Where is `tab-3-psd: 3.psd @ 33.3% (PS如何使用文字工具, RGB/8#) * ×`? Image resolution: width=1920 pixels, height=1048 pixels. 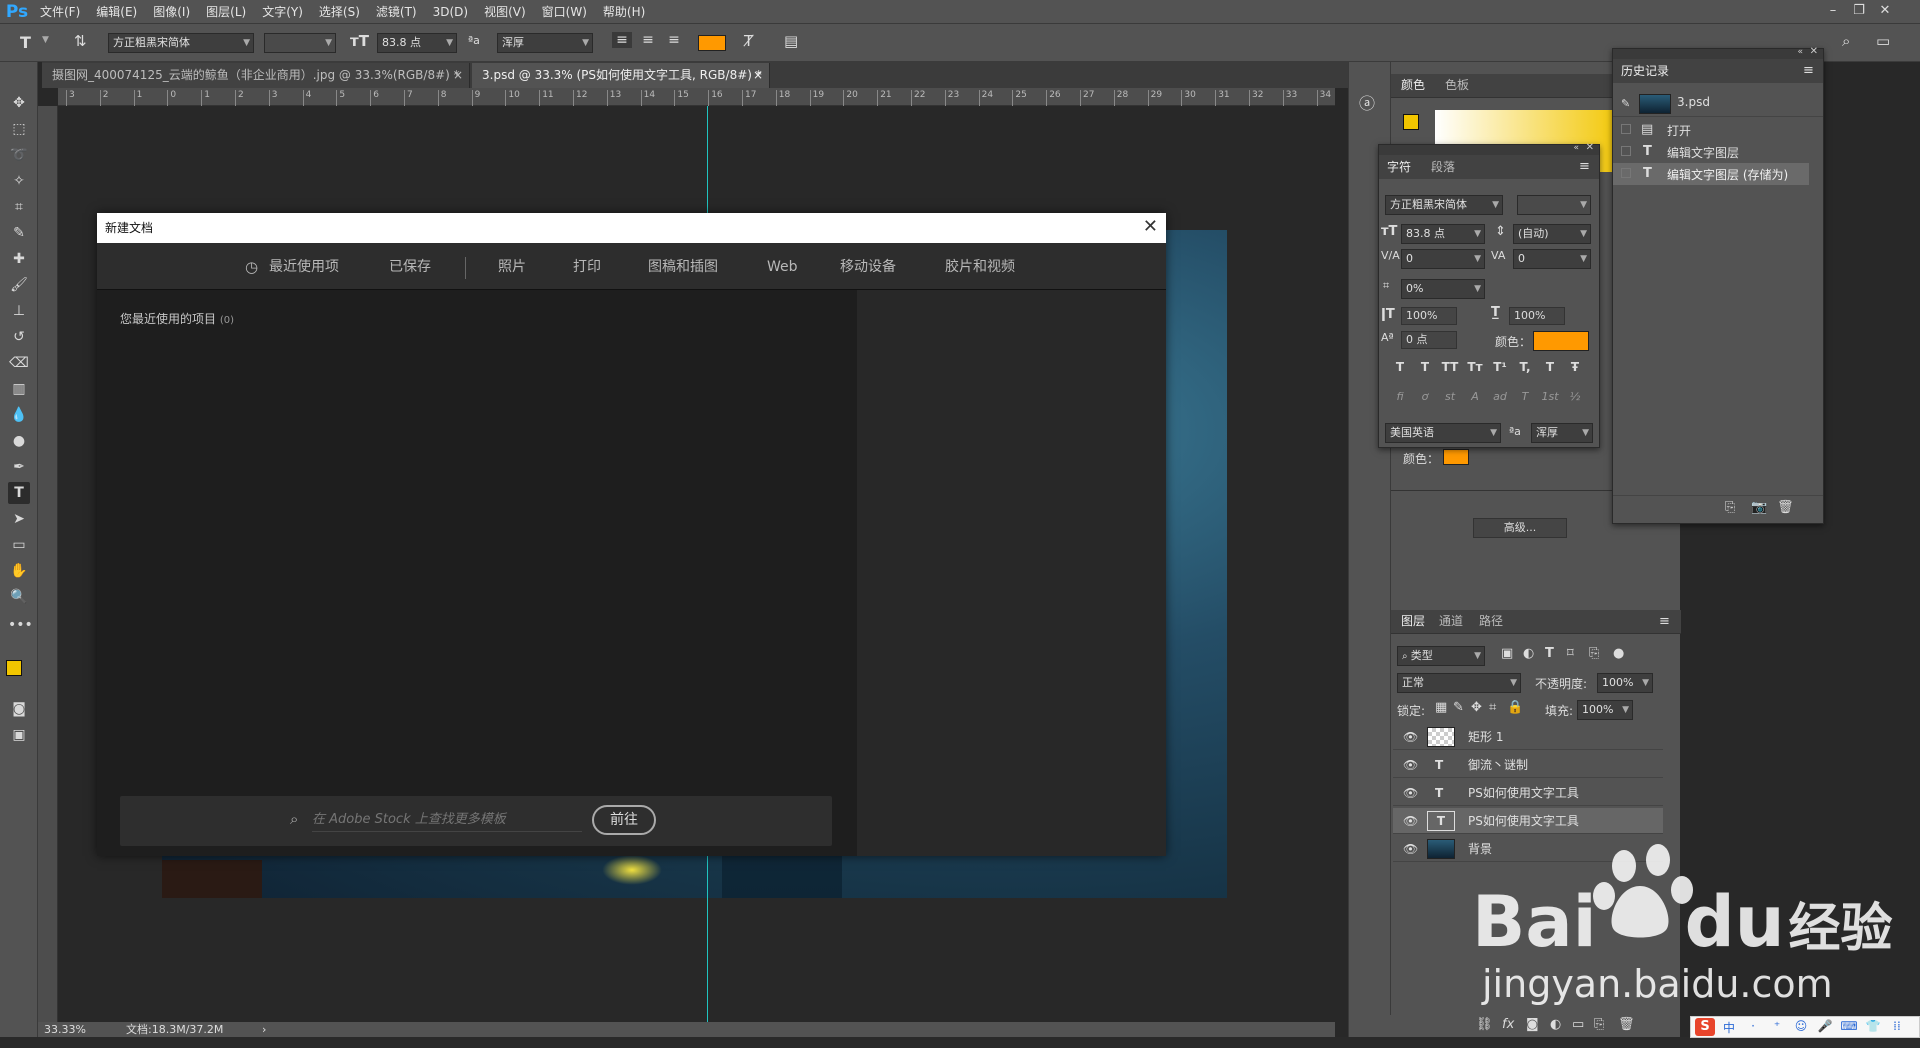 tab-3-psd: 3.psd @ 33.3% (PS如何使用文字工具, RGB/8#) * × is located at coordinates (621, 75).